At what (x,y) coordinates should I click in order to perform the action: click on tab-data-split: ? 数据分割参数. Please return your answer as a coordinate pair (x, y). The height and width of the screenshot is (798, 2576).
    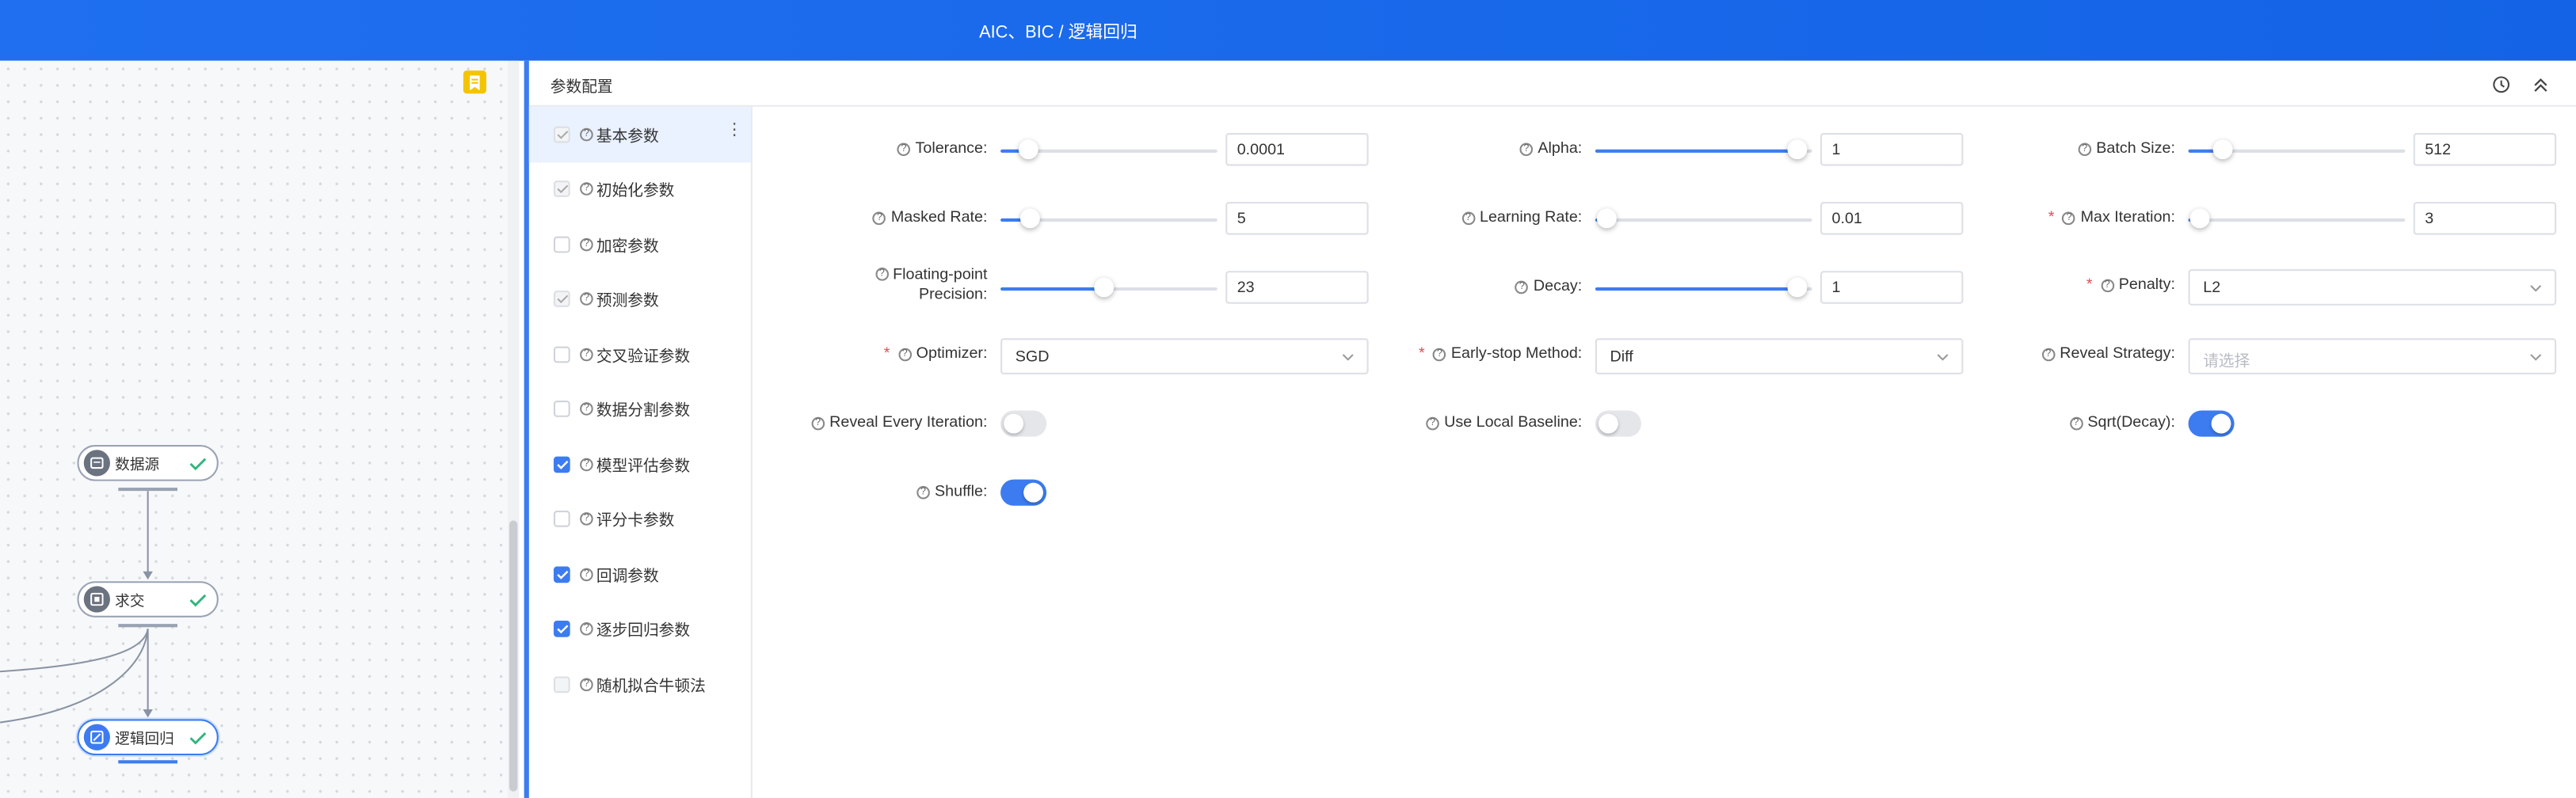
    Looking at the image, I should click on (640, 409).